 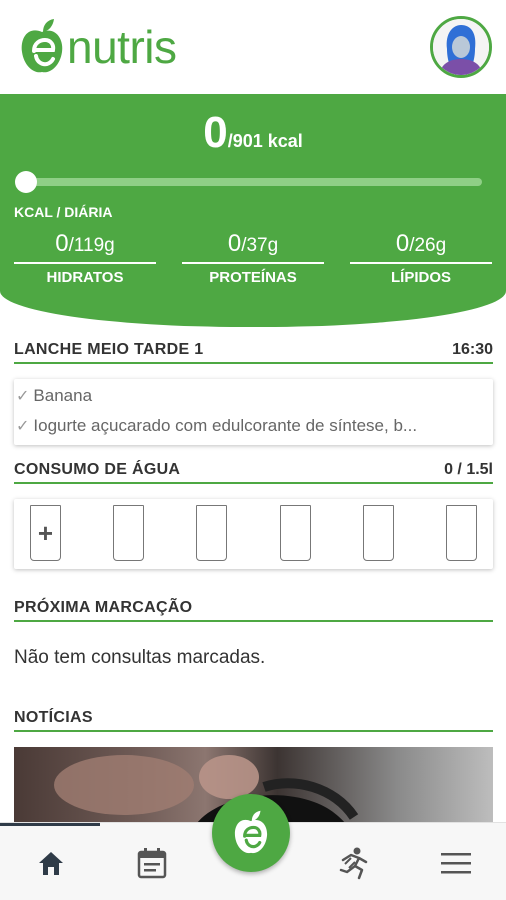 I want to click on water-card: +, so click(x=253, y=534).